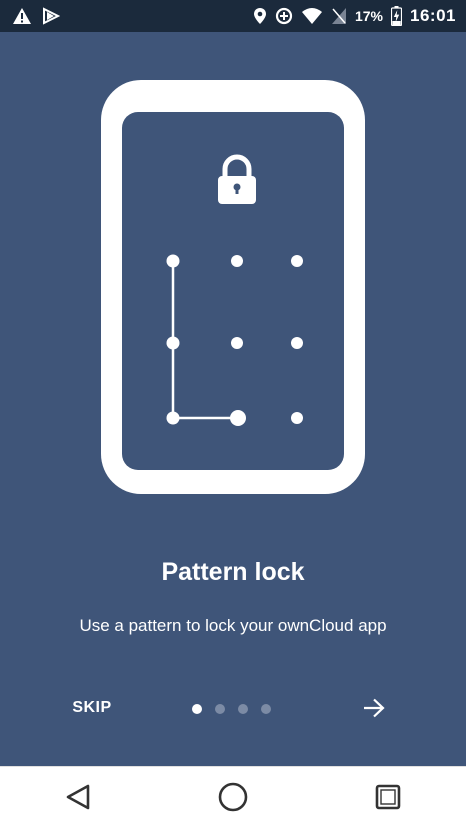 This screenshot has width=466, height=827. I want to click on battery-percent: 17%, so click(369, 16).